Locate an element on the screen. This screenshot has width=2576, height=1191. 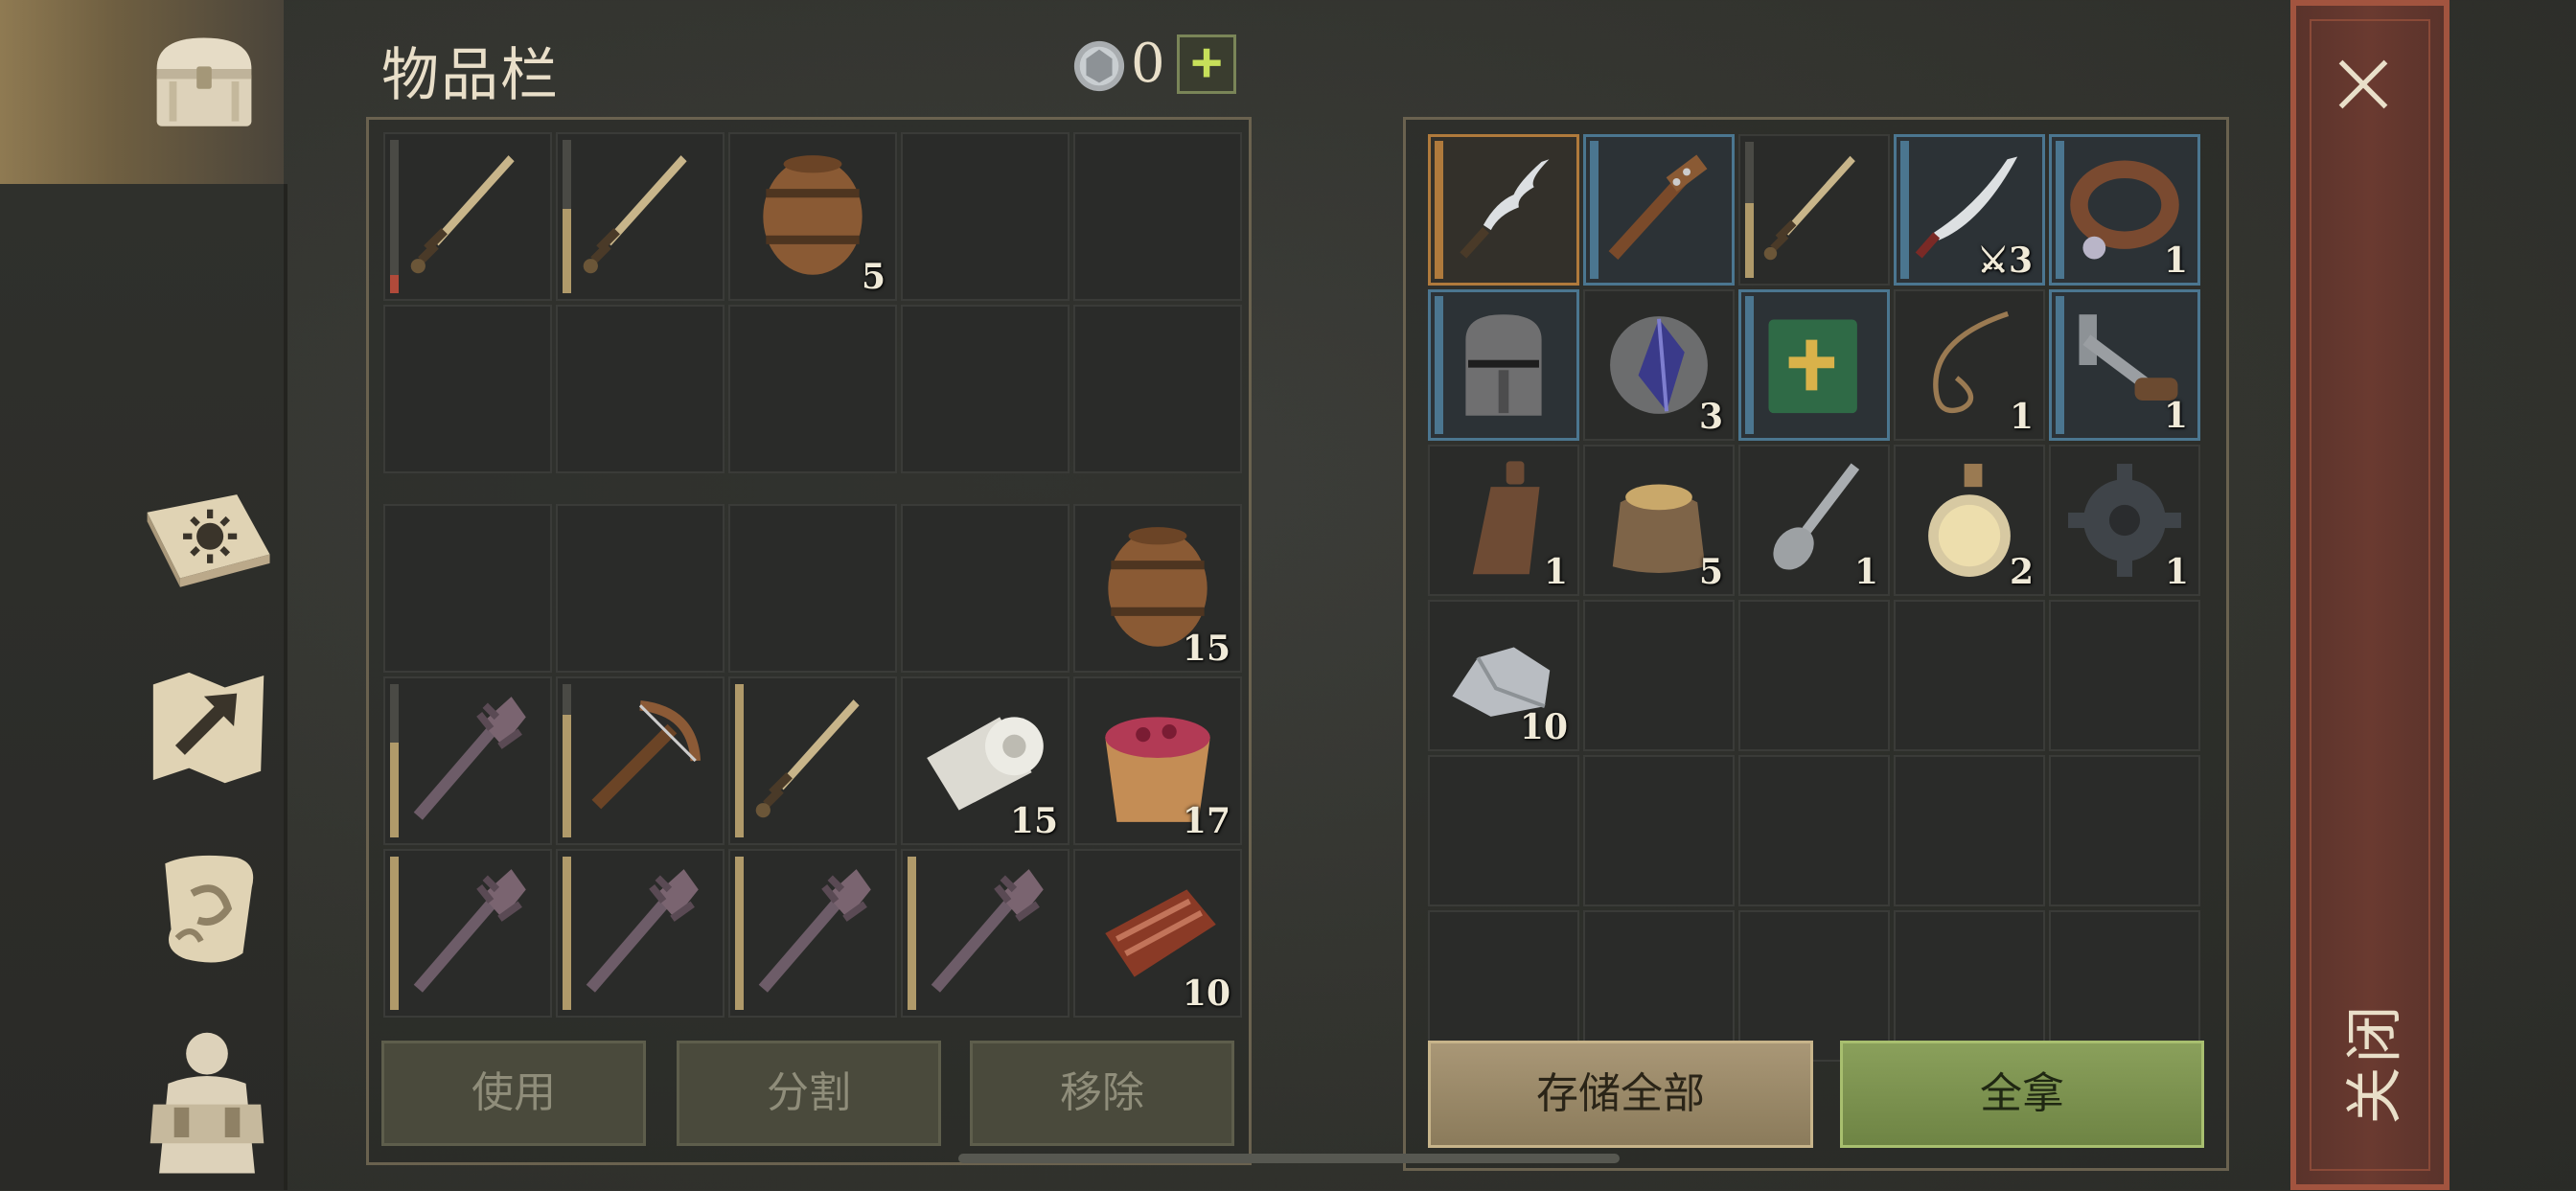
inventory-slot-crossbow is located at coordinates (640, 760).